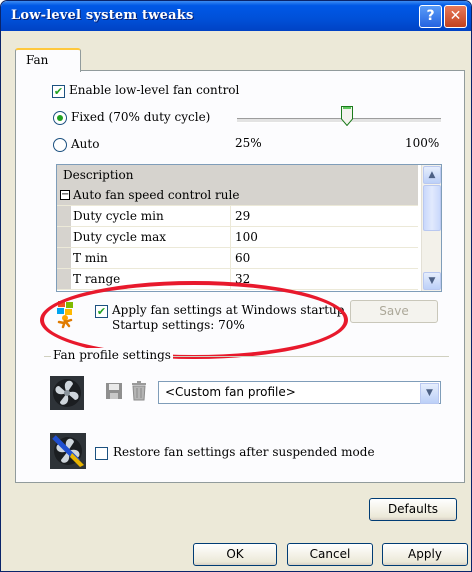 This screenshot has height=572, width=472. I want to click on grid-row-duty-min: Duty cycle min 29, so click(237, 216).